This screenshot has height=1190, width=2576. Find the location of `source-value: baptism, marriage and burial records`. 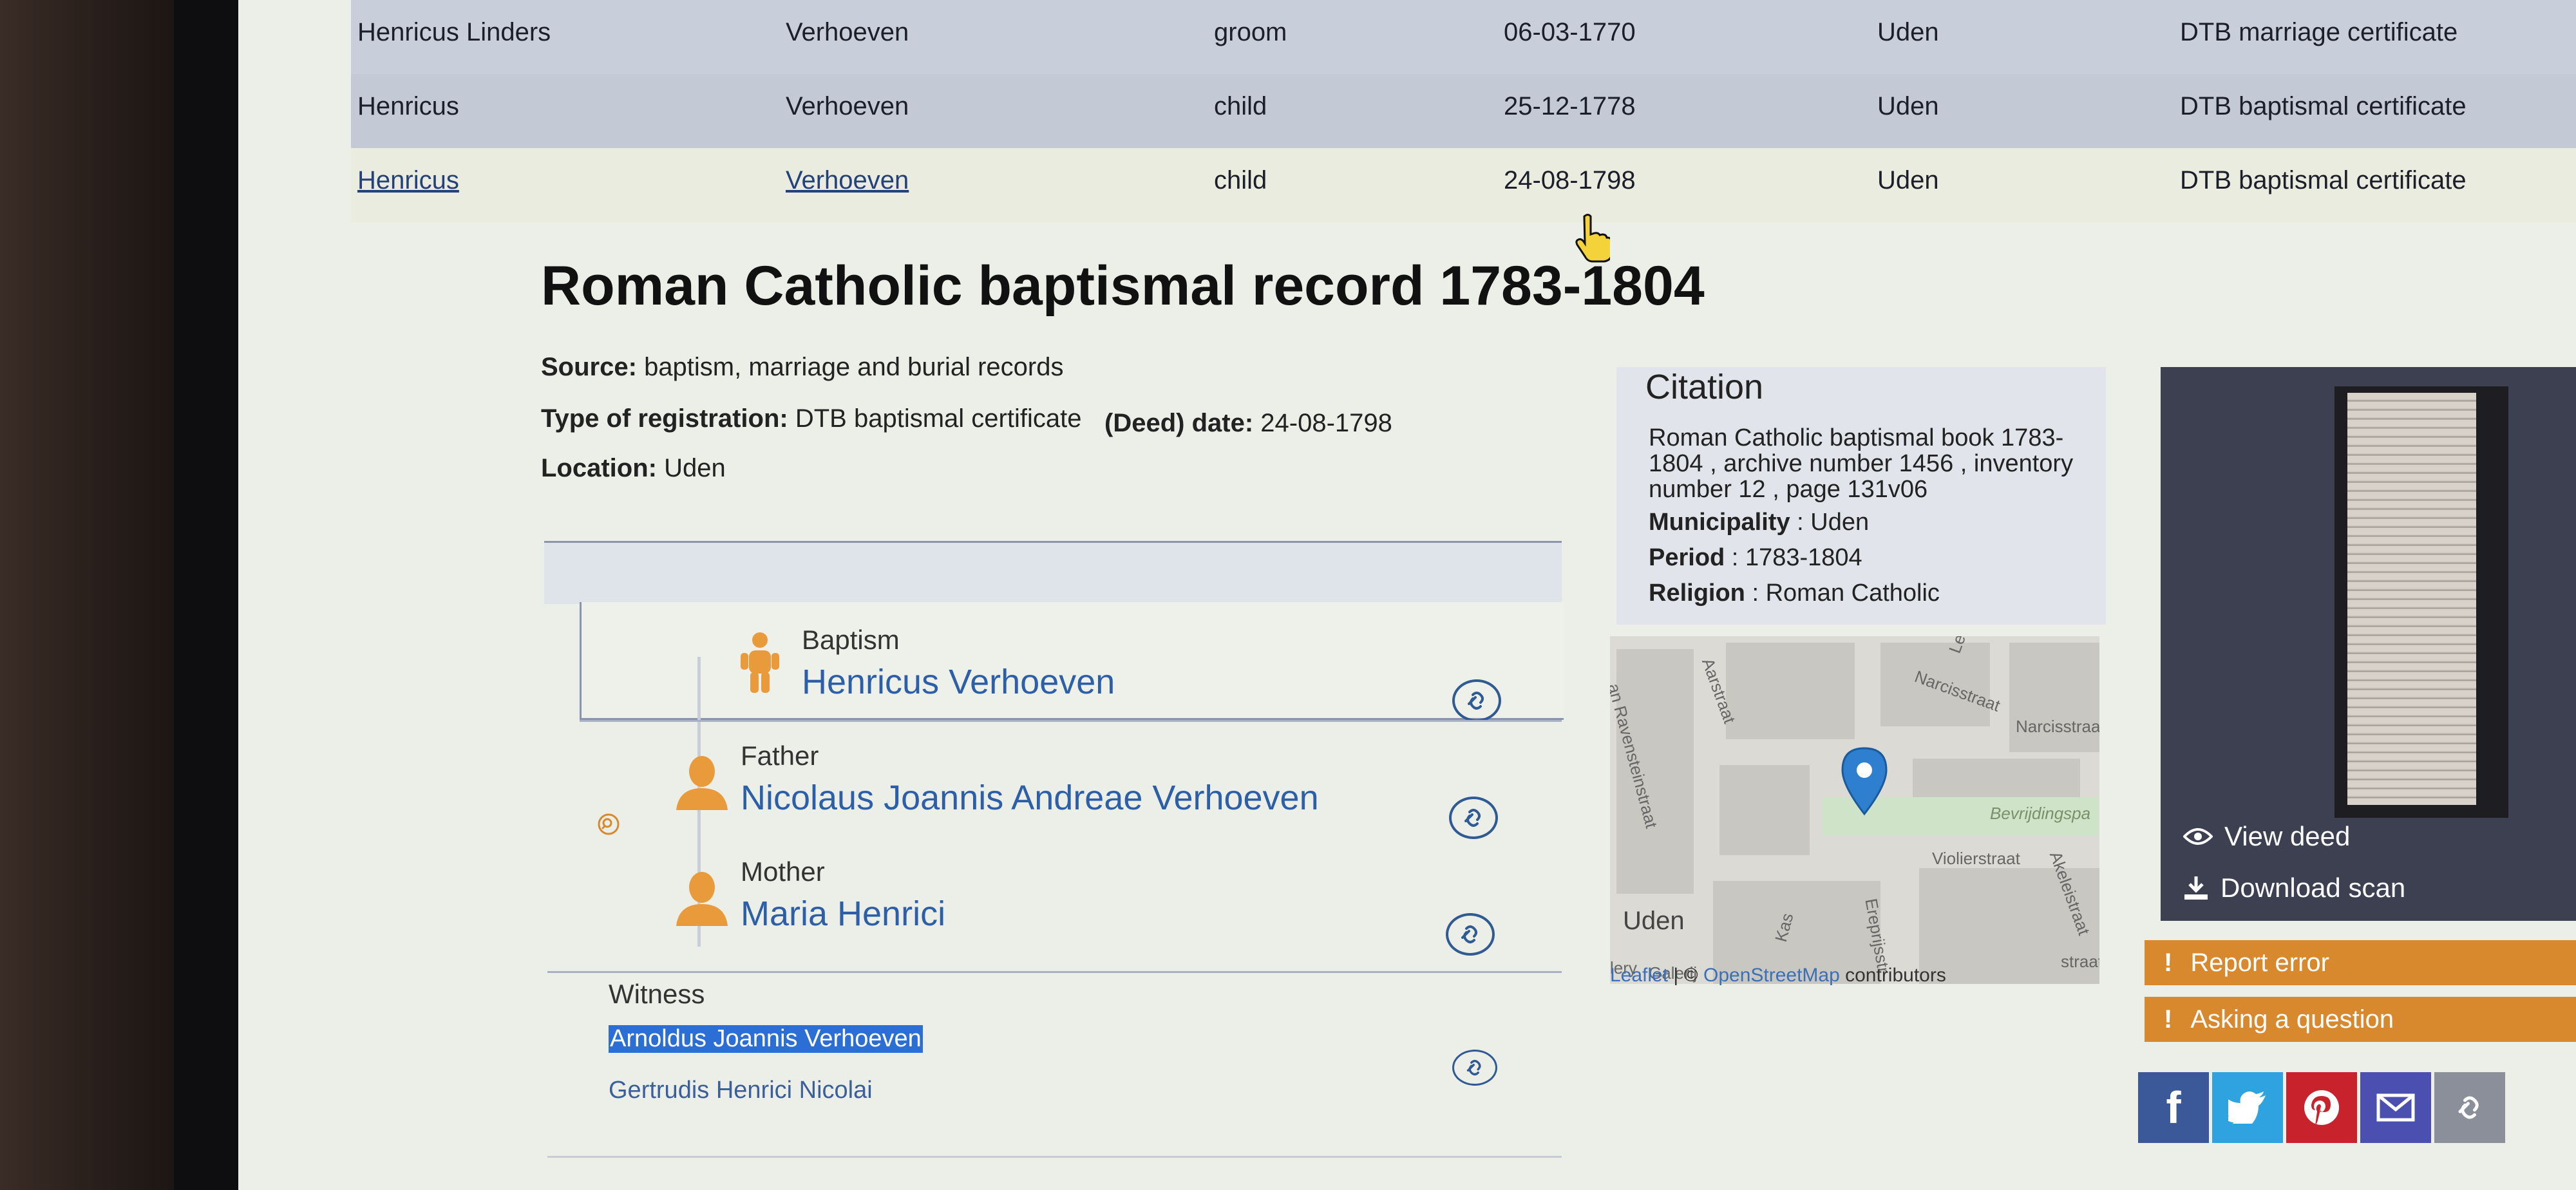

source-value: baptism, marriage and burial records is located at coordinates (854, 367).